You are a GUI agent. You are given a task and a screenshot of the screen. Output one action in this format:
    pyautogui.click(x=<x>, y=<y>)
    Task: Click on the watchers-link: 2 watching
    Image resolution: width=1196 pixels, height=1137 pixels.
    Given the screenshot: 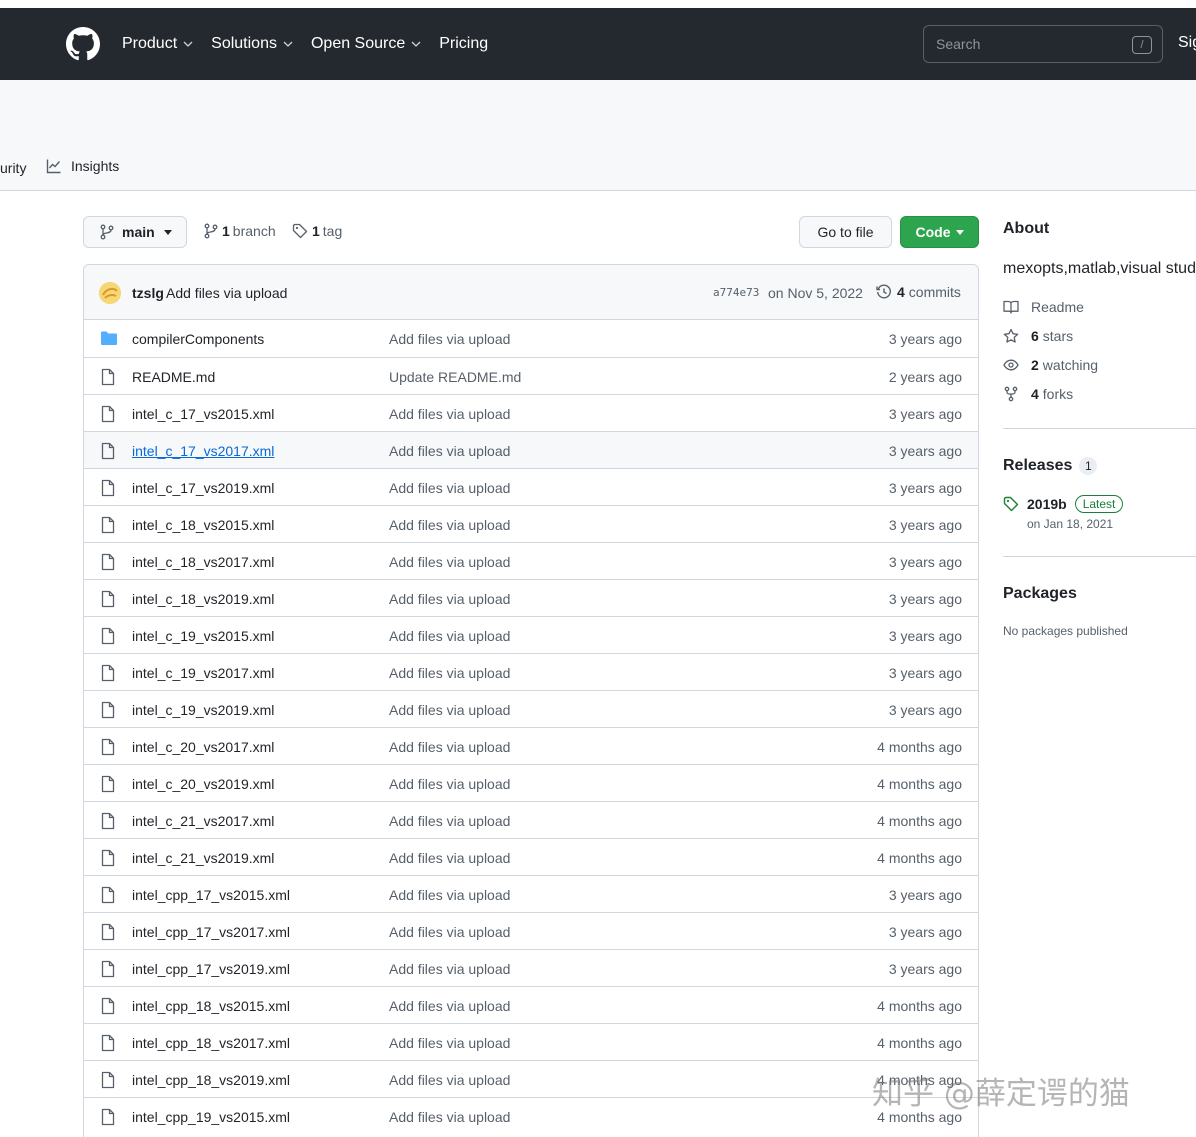 What is the action you would take?
    pyautogui.click(x=1050, y=365)
    